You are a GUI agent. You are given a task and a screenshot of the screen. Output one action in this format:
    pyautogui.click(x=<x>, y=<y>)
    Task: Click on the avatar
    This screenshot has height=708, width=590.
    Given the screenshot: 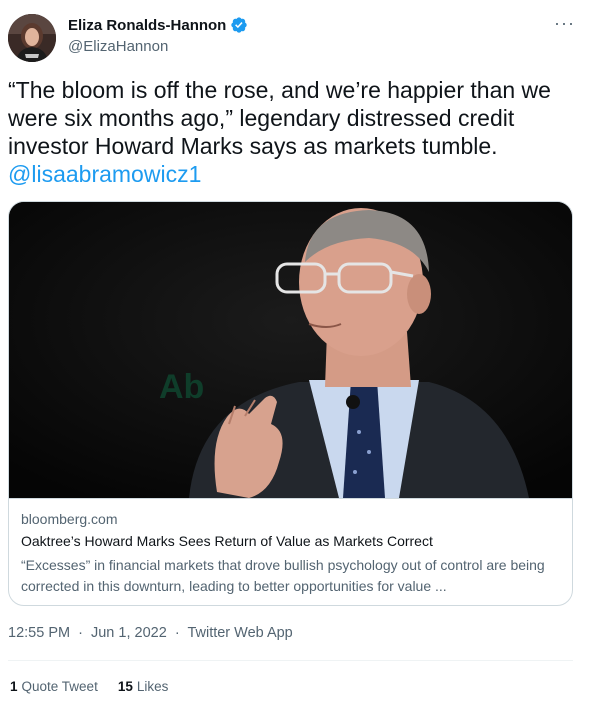 What is the action you would take?
    pyautogui.click(x=32, y=38)
    